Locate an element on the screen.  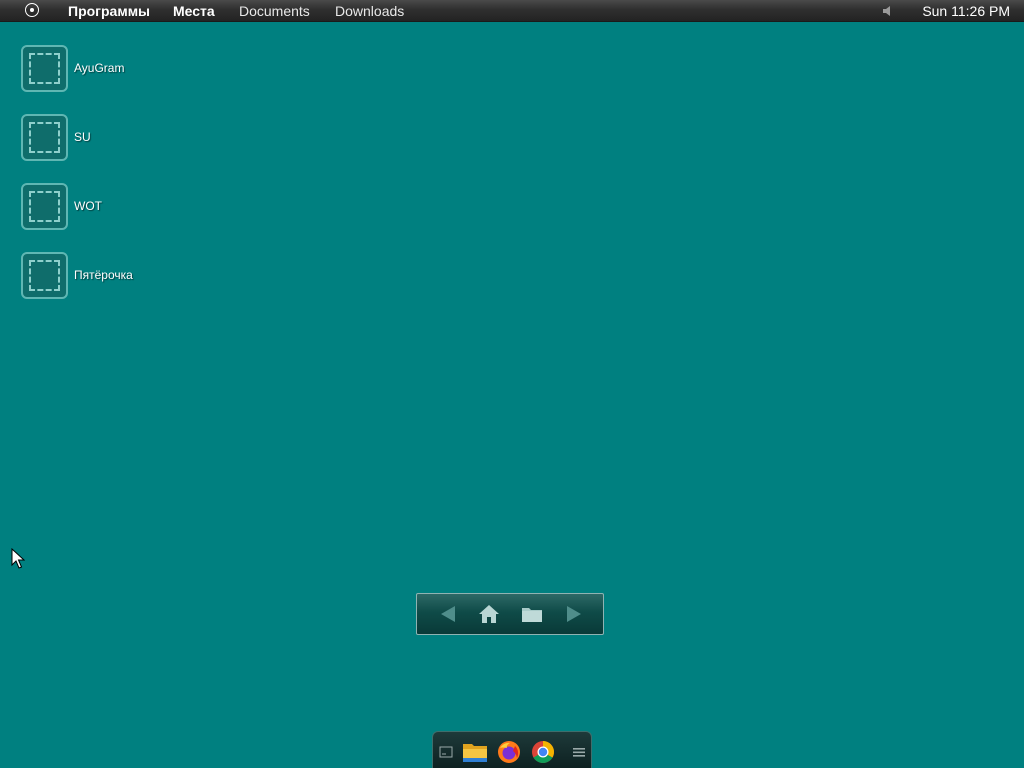
arrow-right-icon is located at coordinates (574, 614).